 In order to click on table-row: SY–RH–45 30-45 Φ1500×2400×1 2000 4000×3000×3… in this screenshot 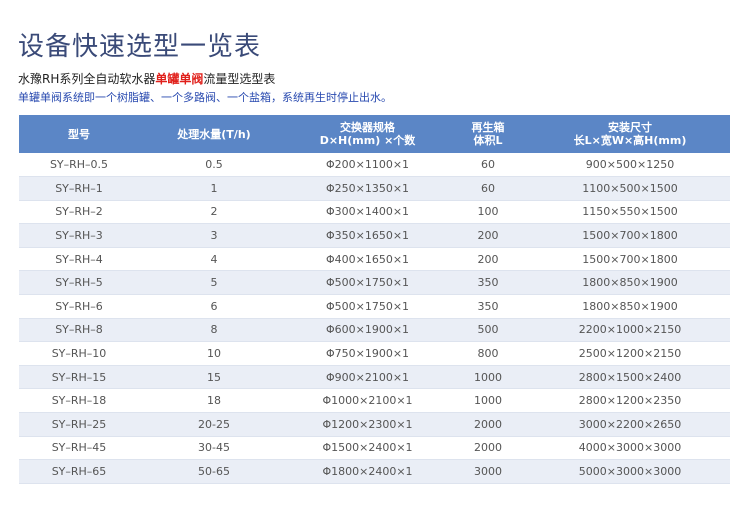, I will do `click(374, 448)`.